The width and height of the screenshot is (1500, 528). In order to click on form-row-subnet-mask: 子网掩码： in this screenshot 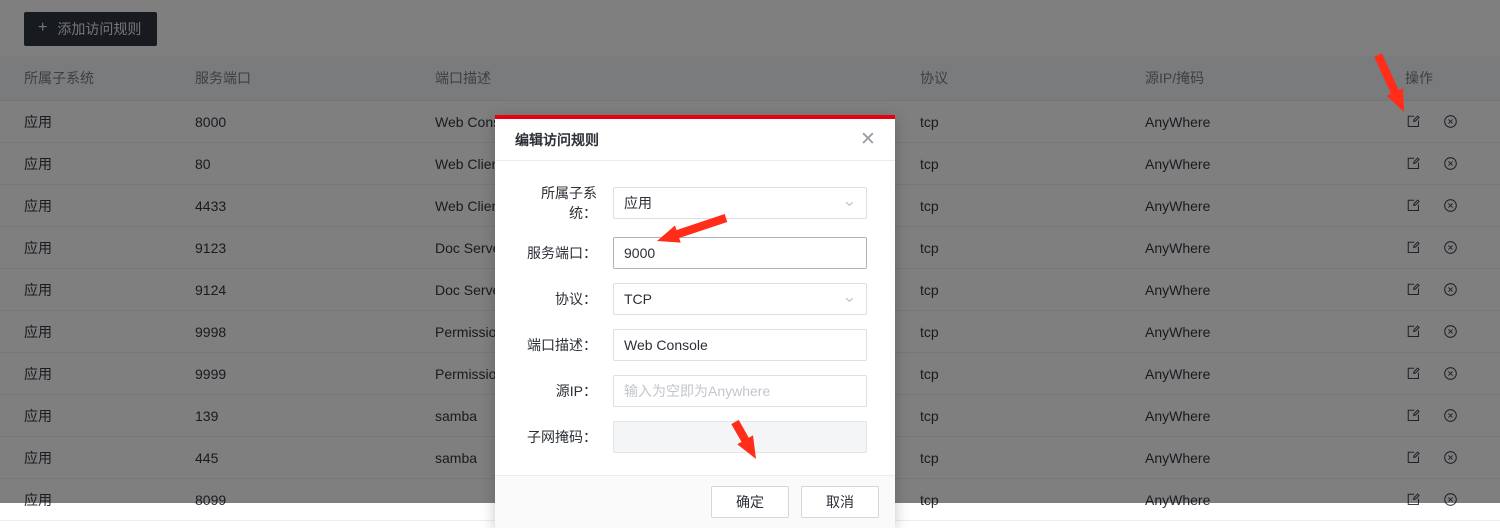, I will do `click(695, 437)`.